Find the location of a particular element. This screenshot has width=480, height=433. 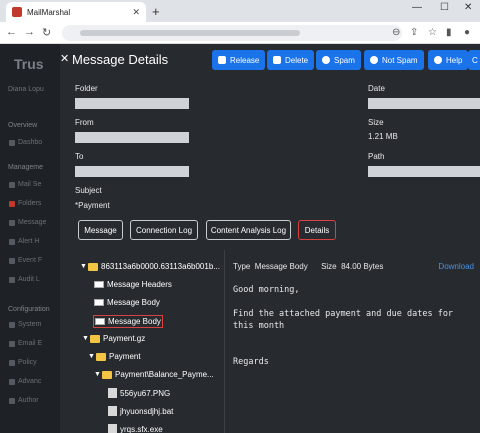

close-window-icon: ✕ is located at coordinates (468, 7).